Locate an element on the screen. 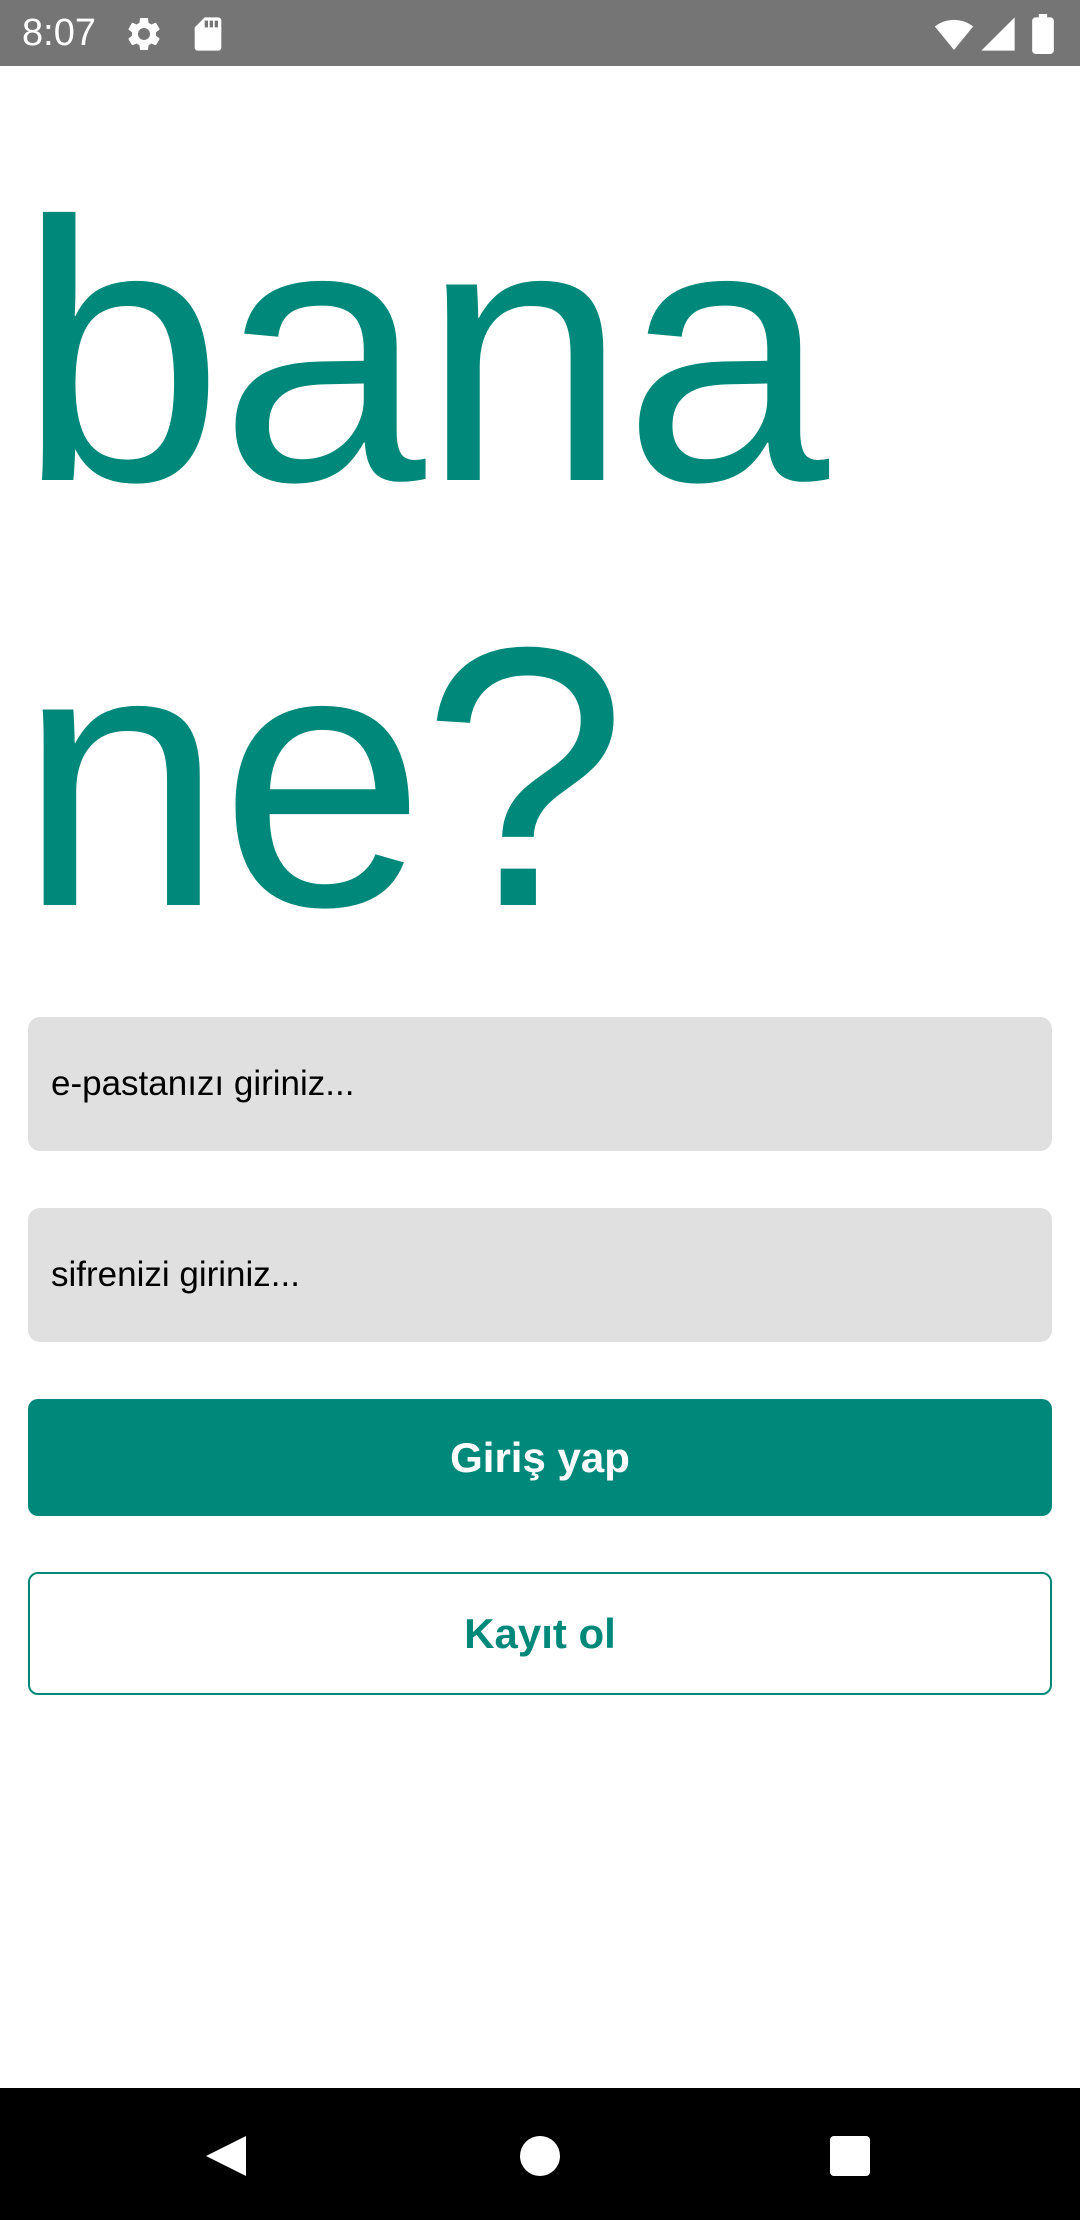 The width and height of the screenshot is (1080, 2220). password-input is located at coordinates (540, 1275).